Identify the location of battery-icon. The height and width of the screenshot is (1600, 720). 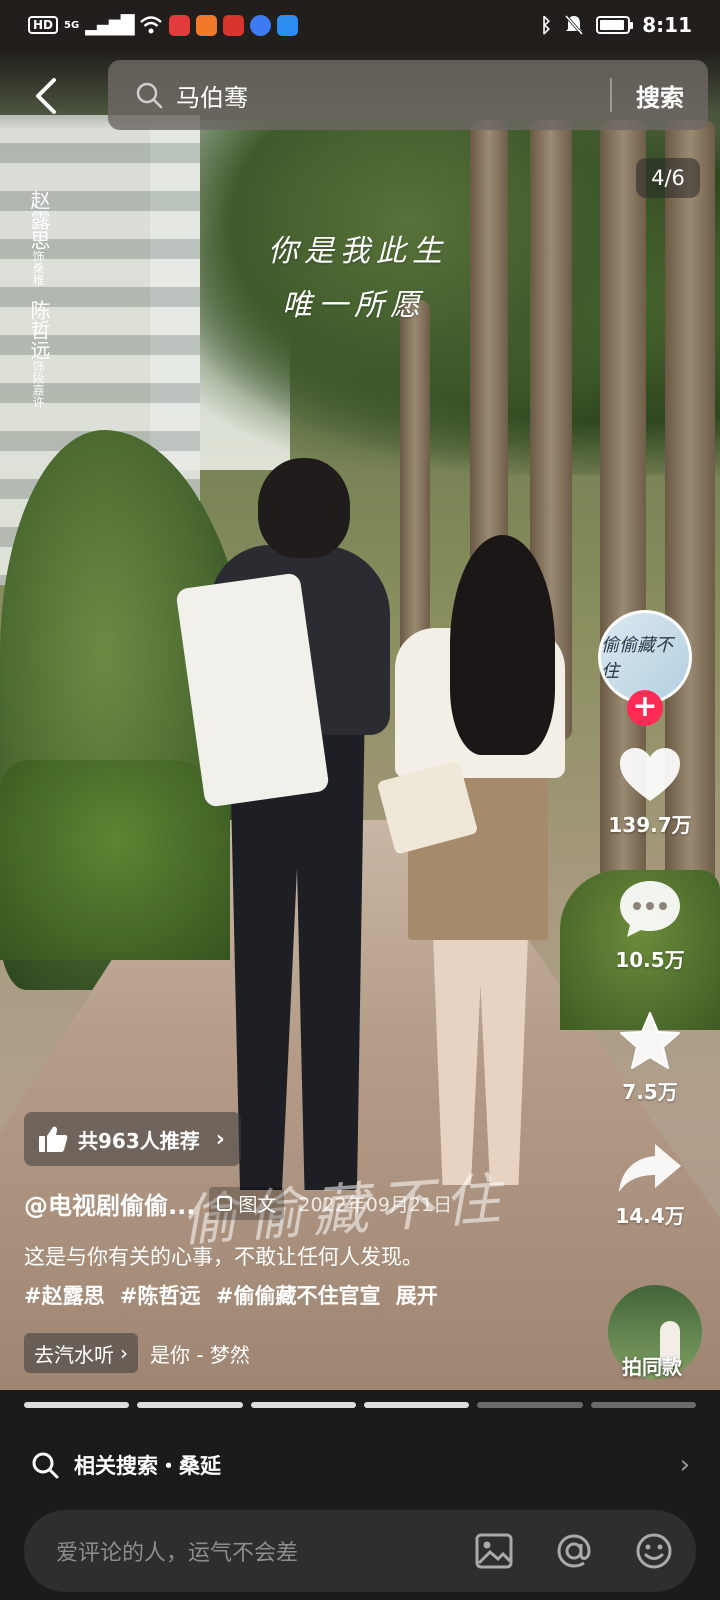
(615, 25).